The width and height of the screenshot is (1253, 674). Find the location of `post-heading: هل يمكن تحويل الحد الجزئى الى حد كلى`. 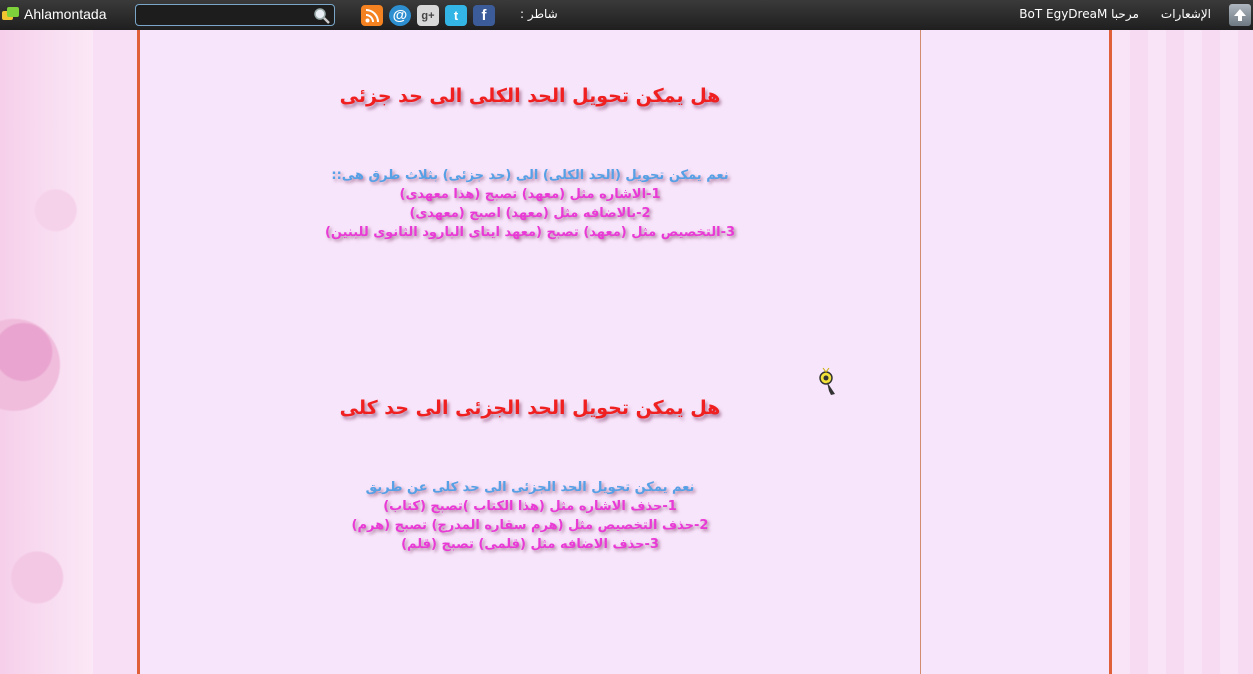

post-heading: هل يمكن تحويل الحد الجزئى الى حد كلى is located at coordinates (530, 408).